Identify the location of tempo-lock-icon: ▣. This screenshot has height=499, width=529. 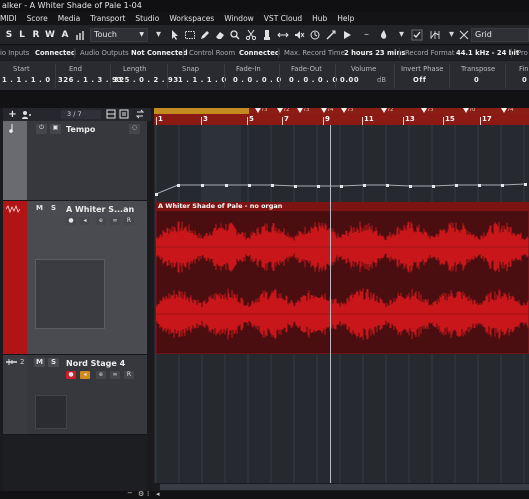
(55, 129).